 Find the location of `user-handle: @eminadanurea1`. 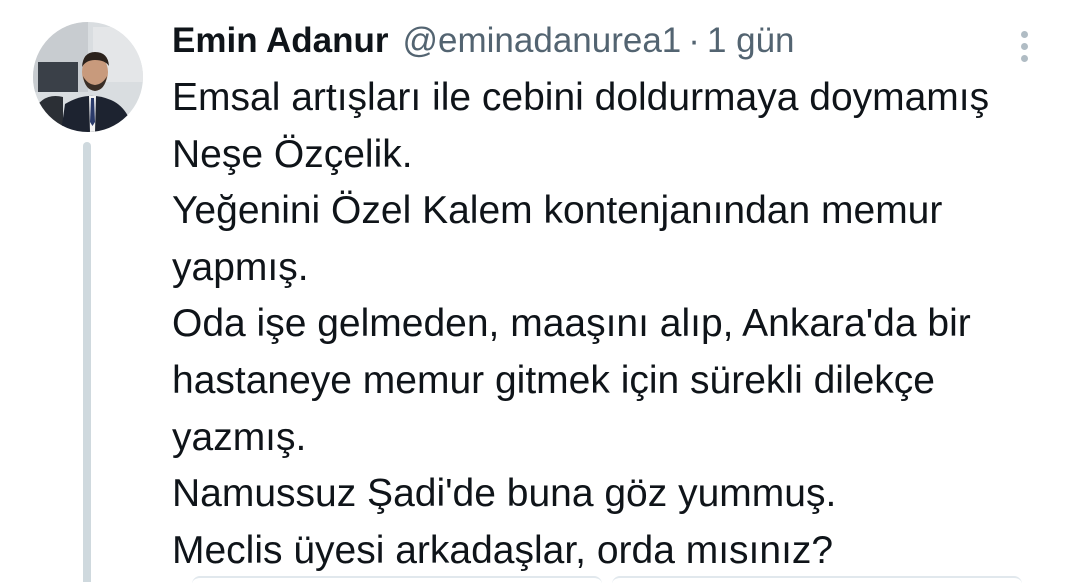

user-handle: @eminadanurea1 is located at coordinates (542, 41).